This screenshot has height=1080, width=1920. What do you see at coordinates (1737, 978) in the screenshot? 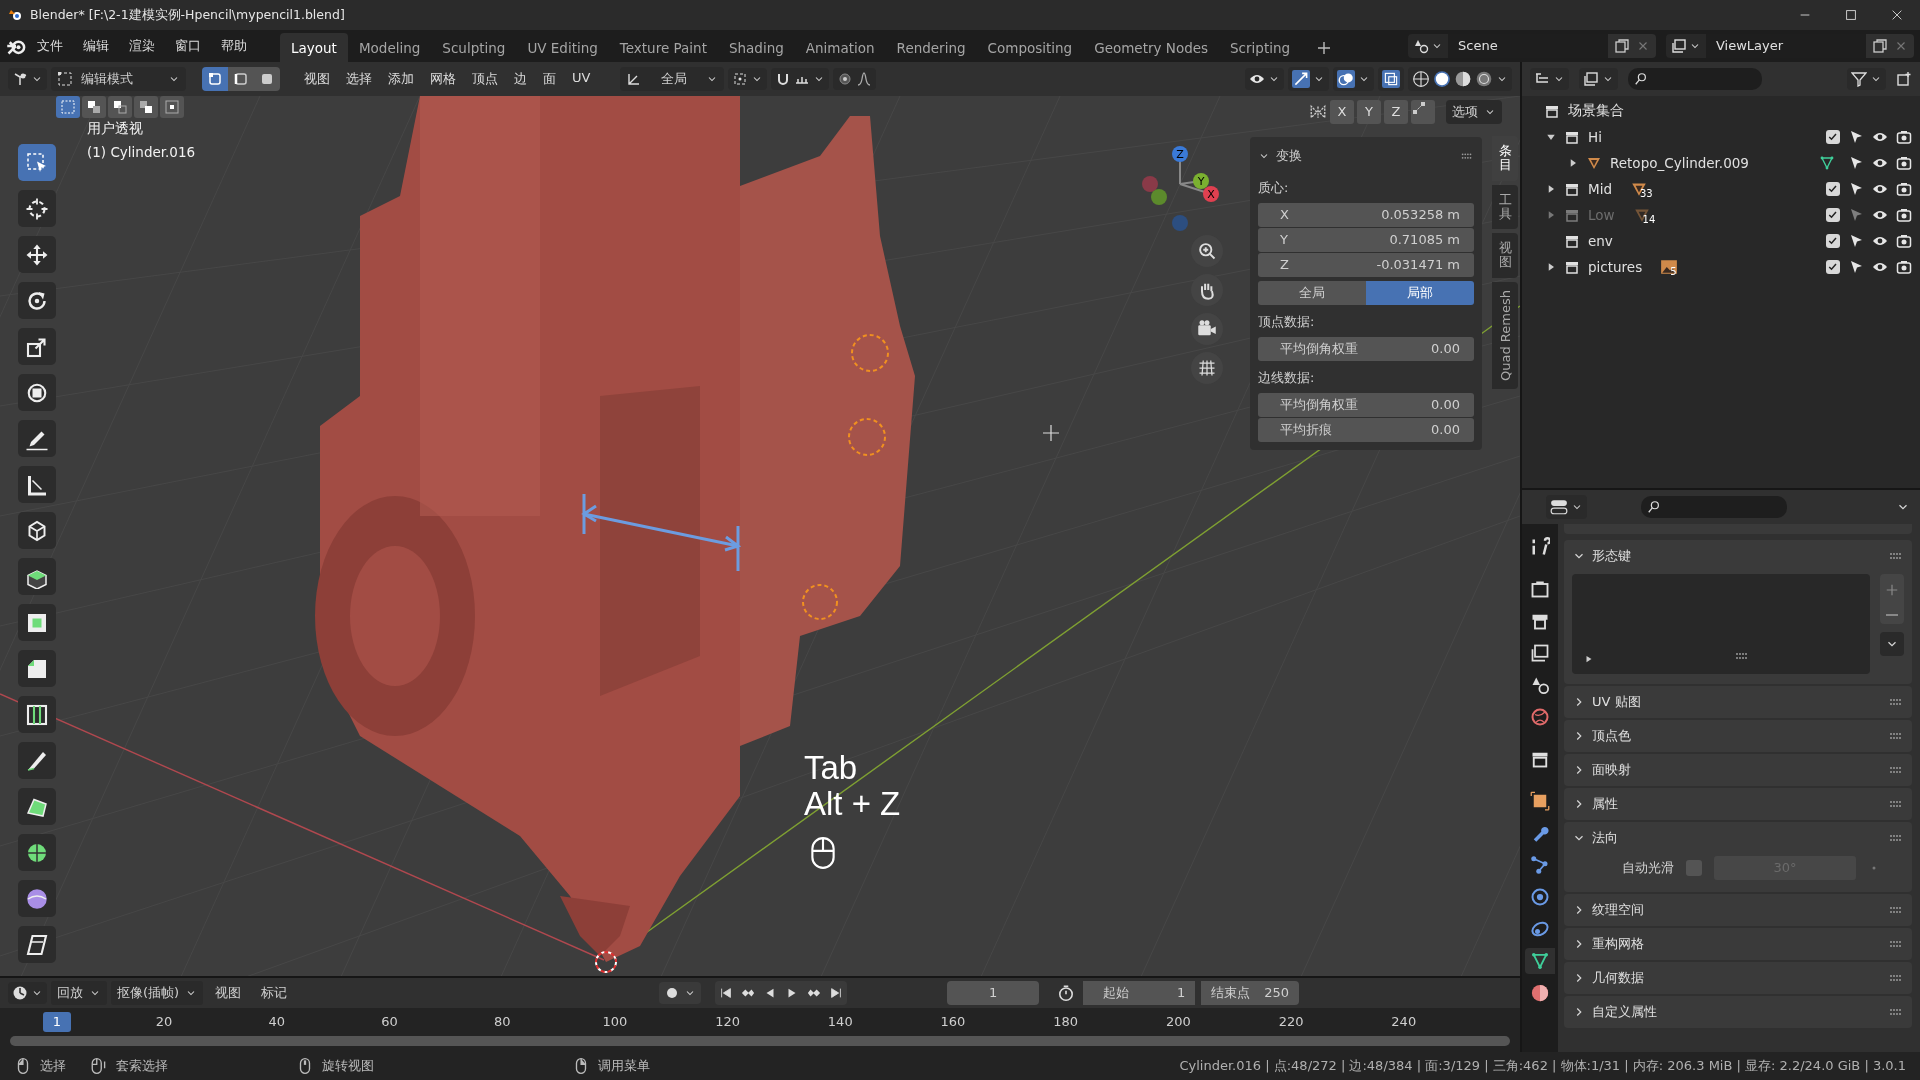
I see `panel-title: 几何数据` at bounding box center [1737, 978].